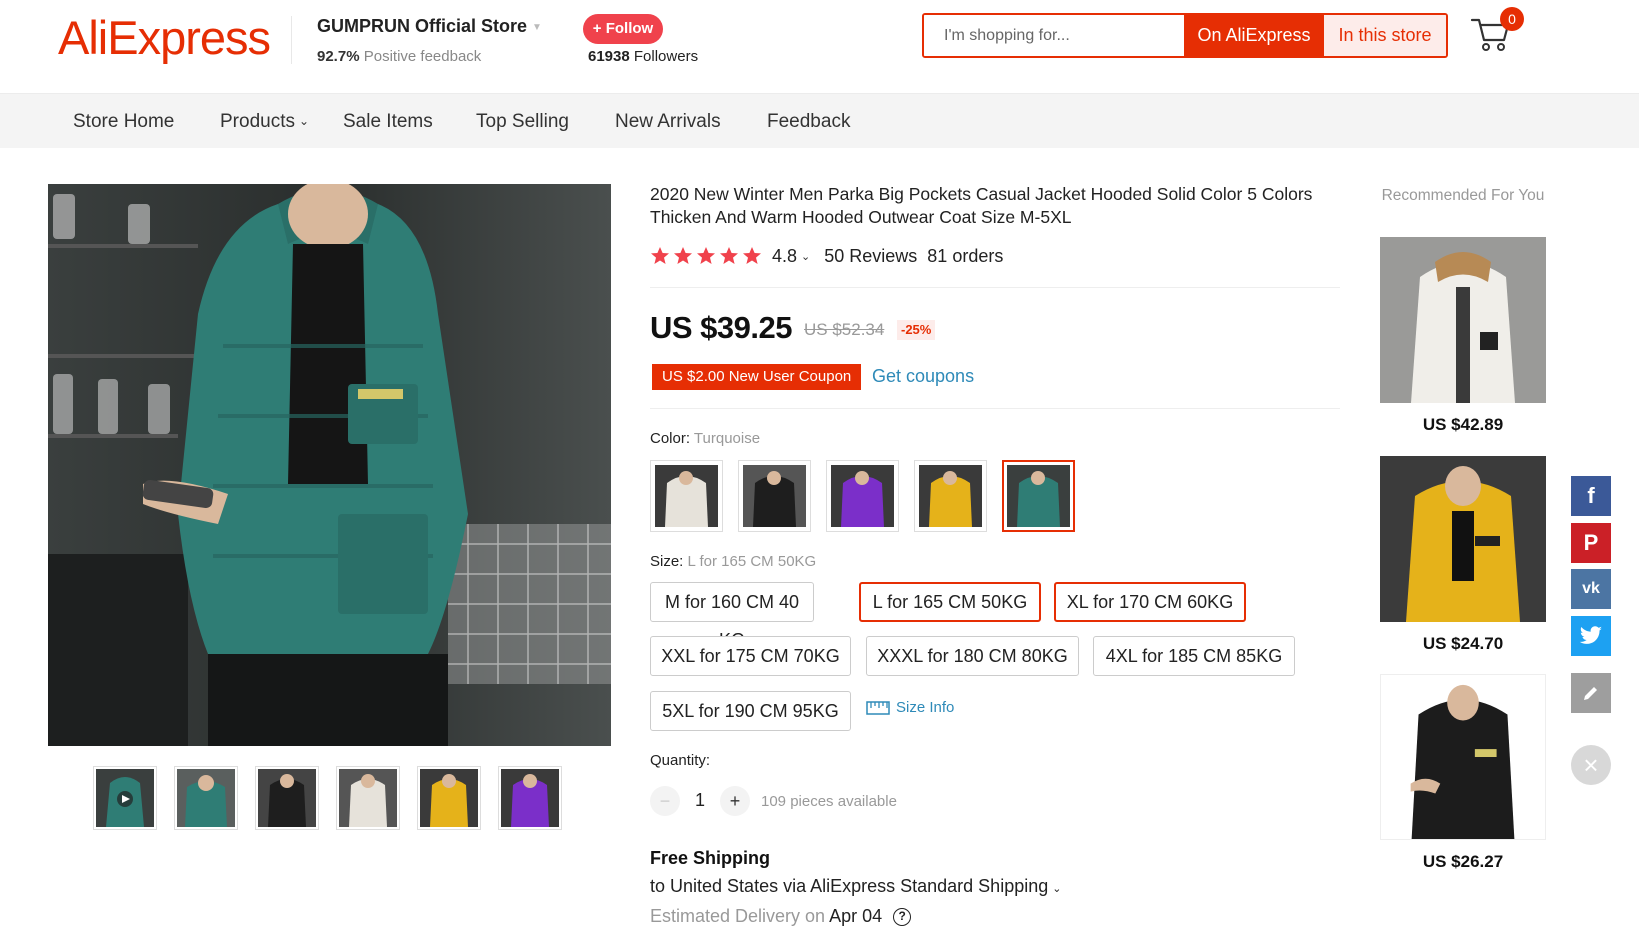 This screenshot has width=1639, height=938. What do you see at coordinates (125, 798) in the screenshot?
I see `thumbnail-video` at bounding box center [125, 798].